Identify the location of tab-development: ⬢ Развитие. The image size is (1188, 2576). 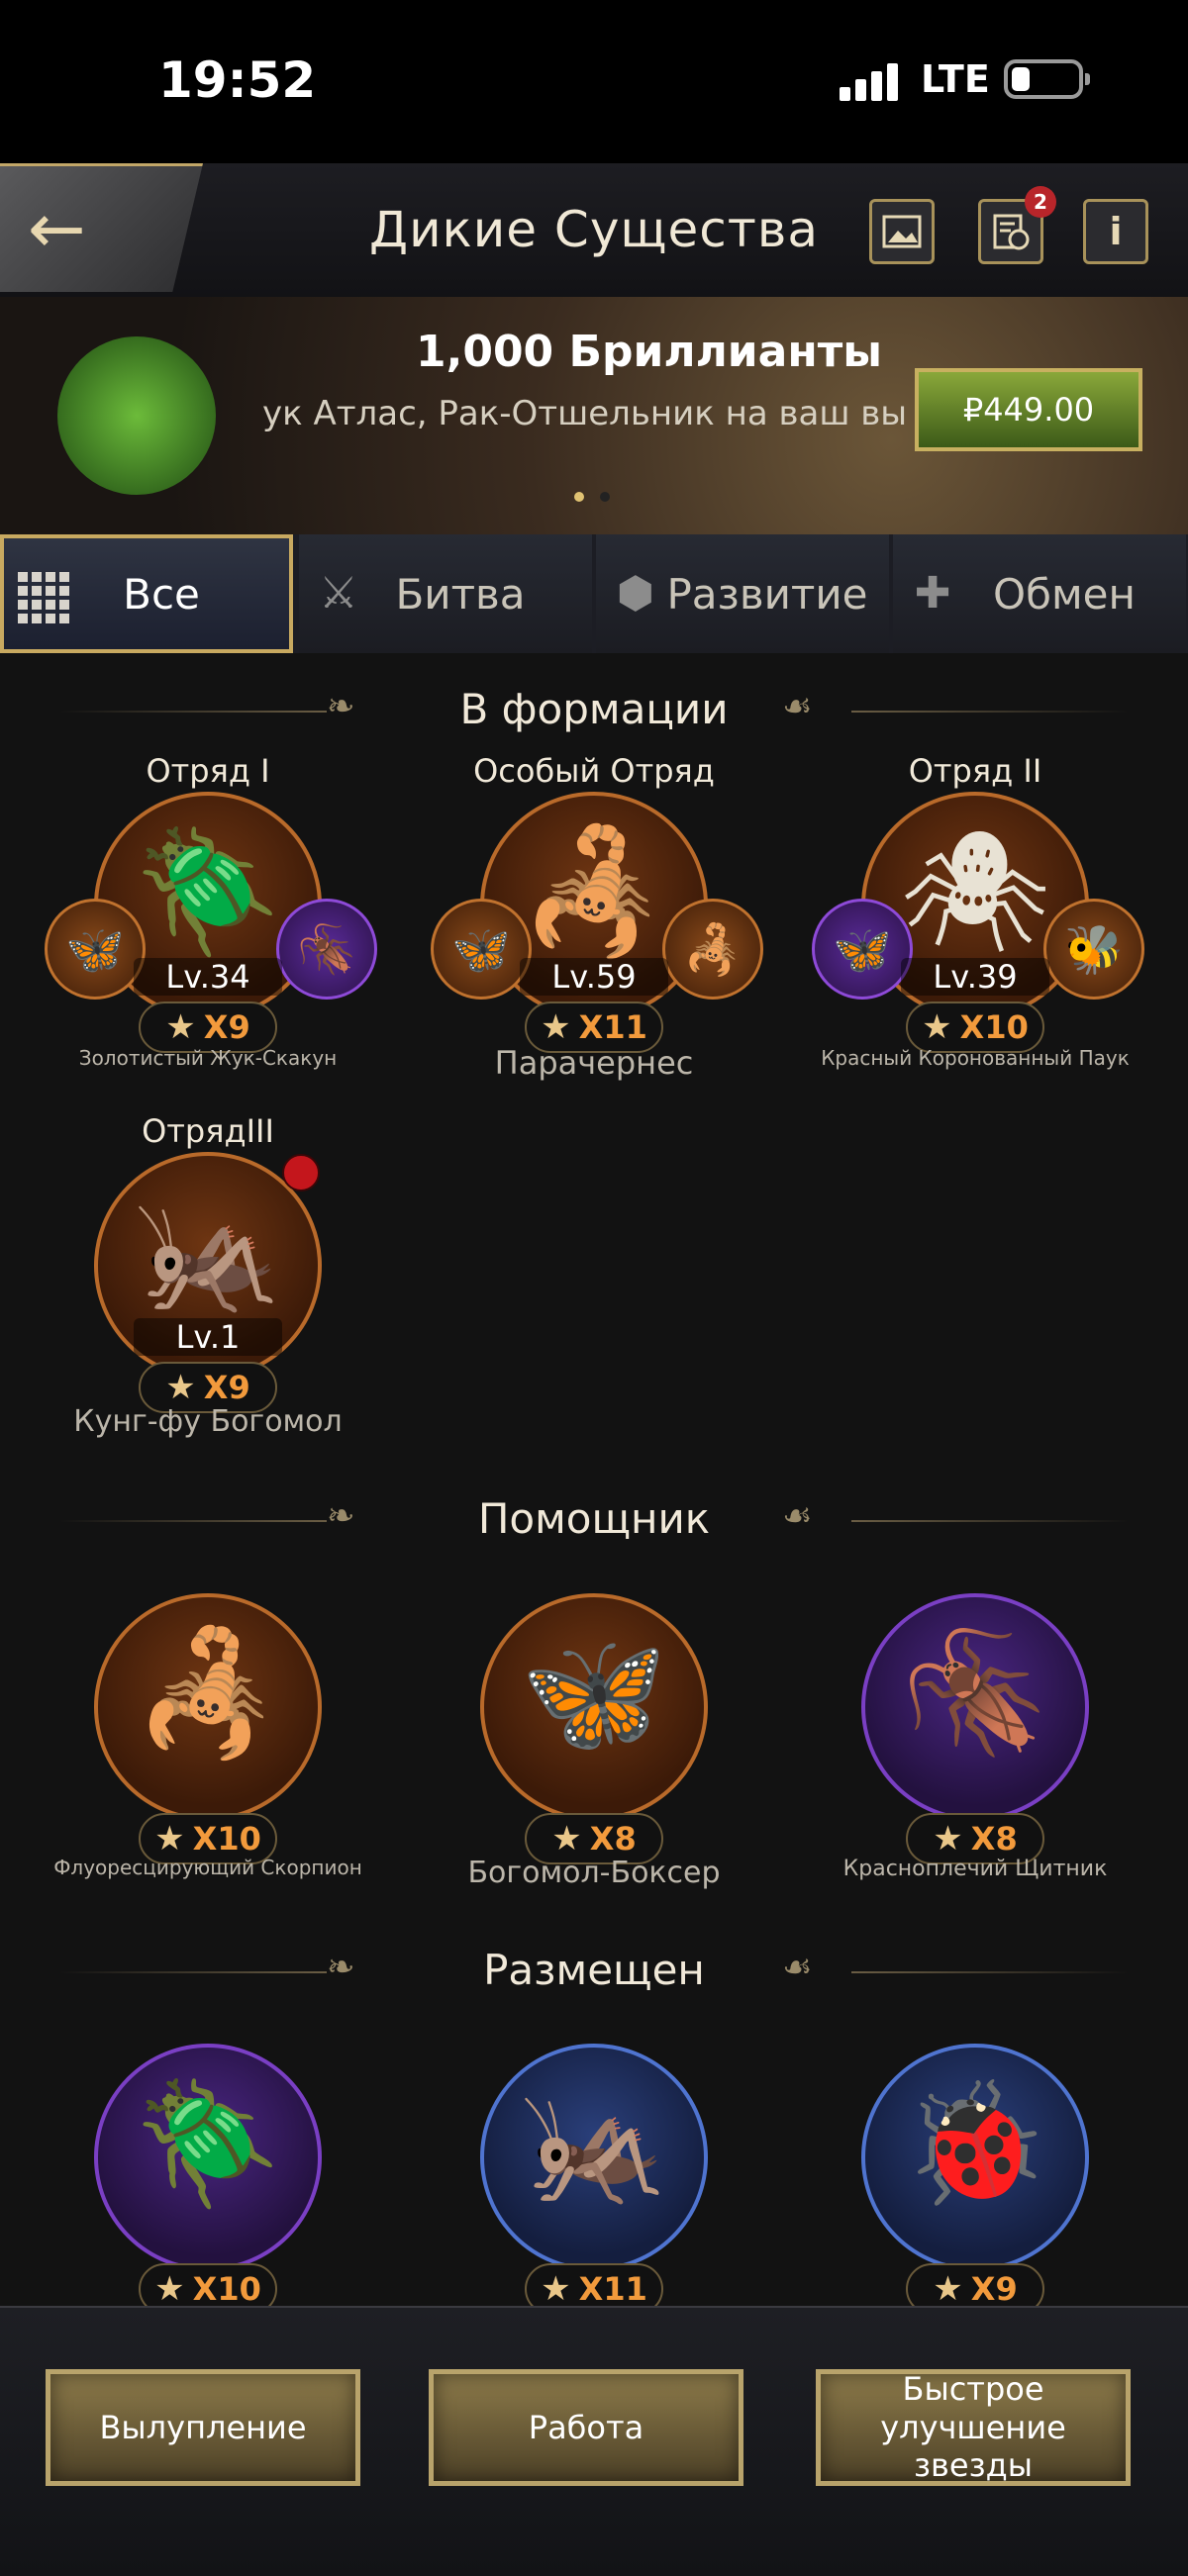
(742, 593).